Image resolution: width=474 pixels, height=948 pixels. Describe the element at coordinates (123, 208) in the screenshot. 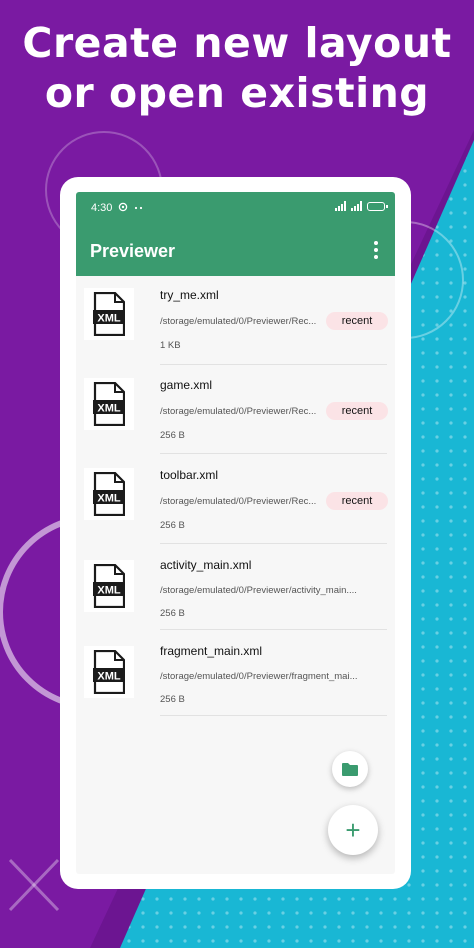

I see `sync-icon` at that location.